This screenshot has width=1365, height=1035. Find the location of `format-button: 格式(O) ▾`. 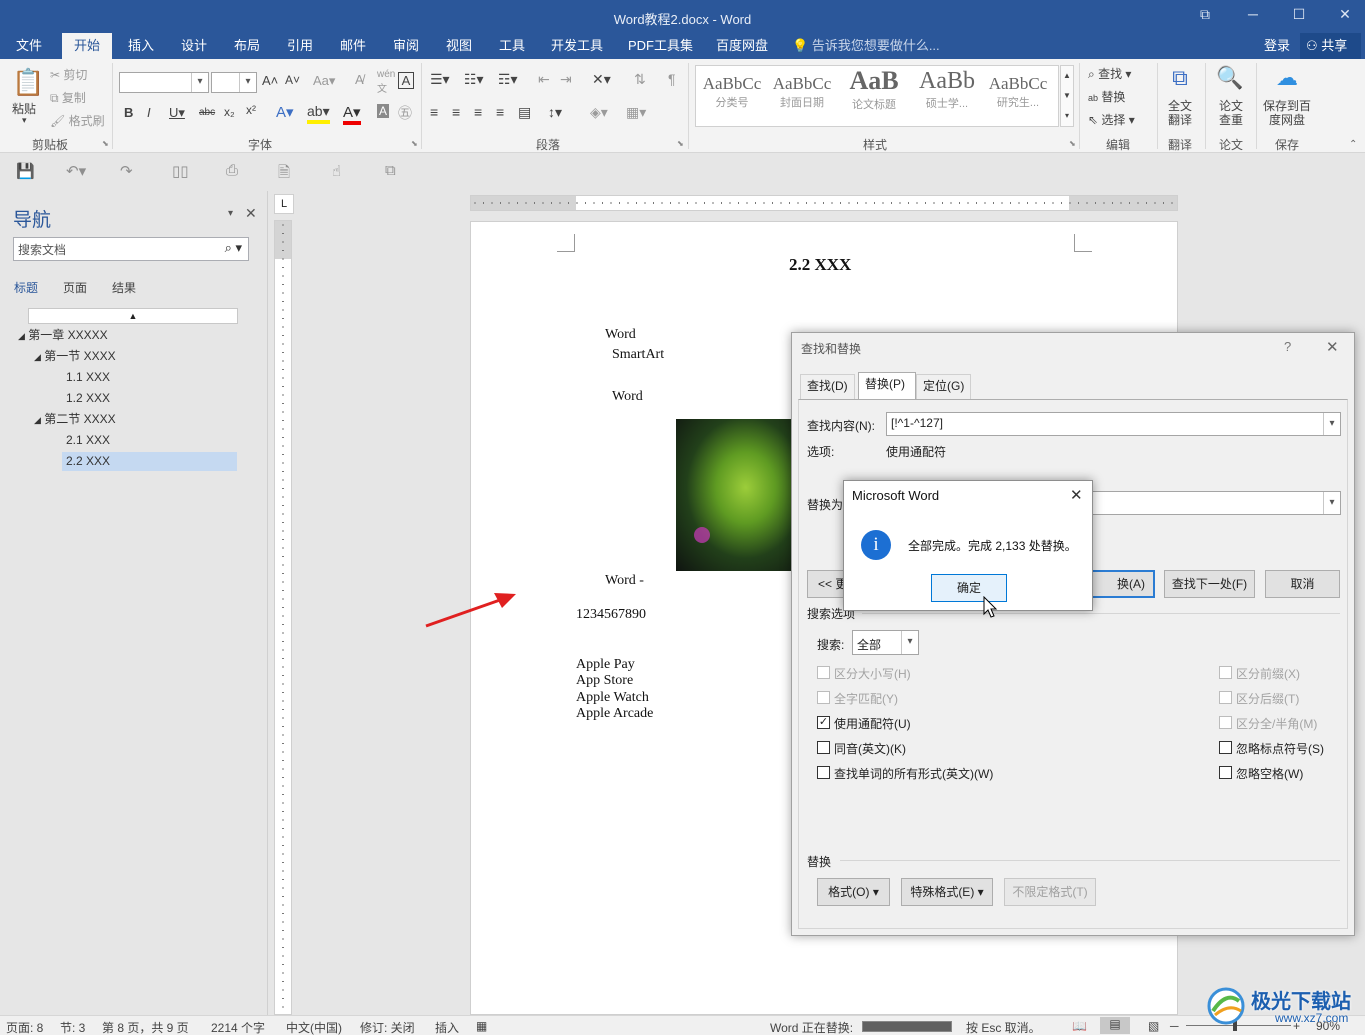

format-button: 格式(O) ▾ is located at coordinates (853, 892).